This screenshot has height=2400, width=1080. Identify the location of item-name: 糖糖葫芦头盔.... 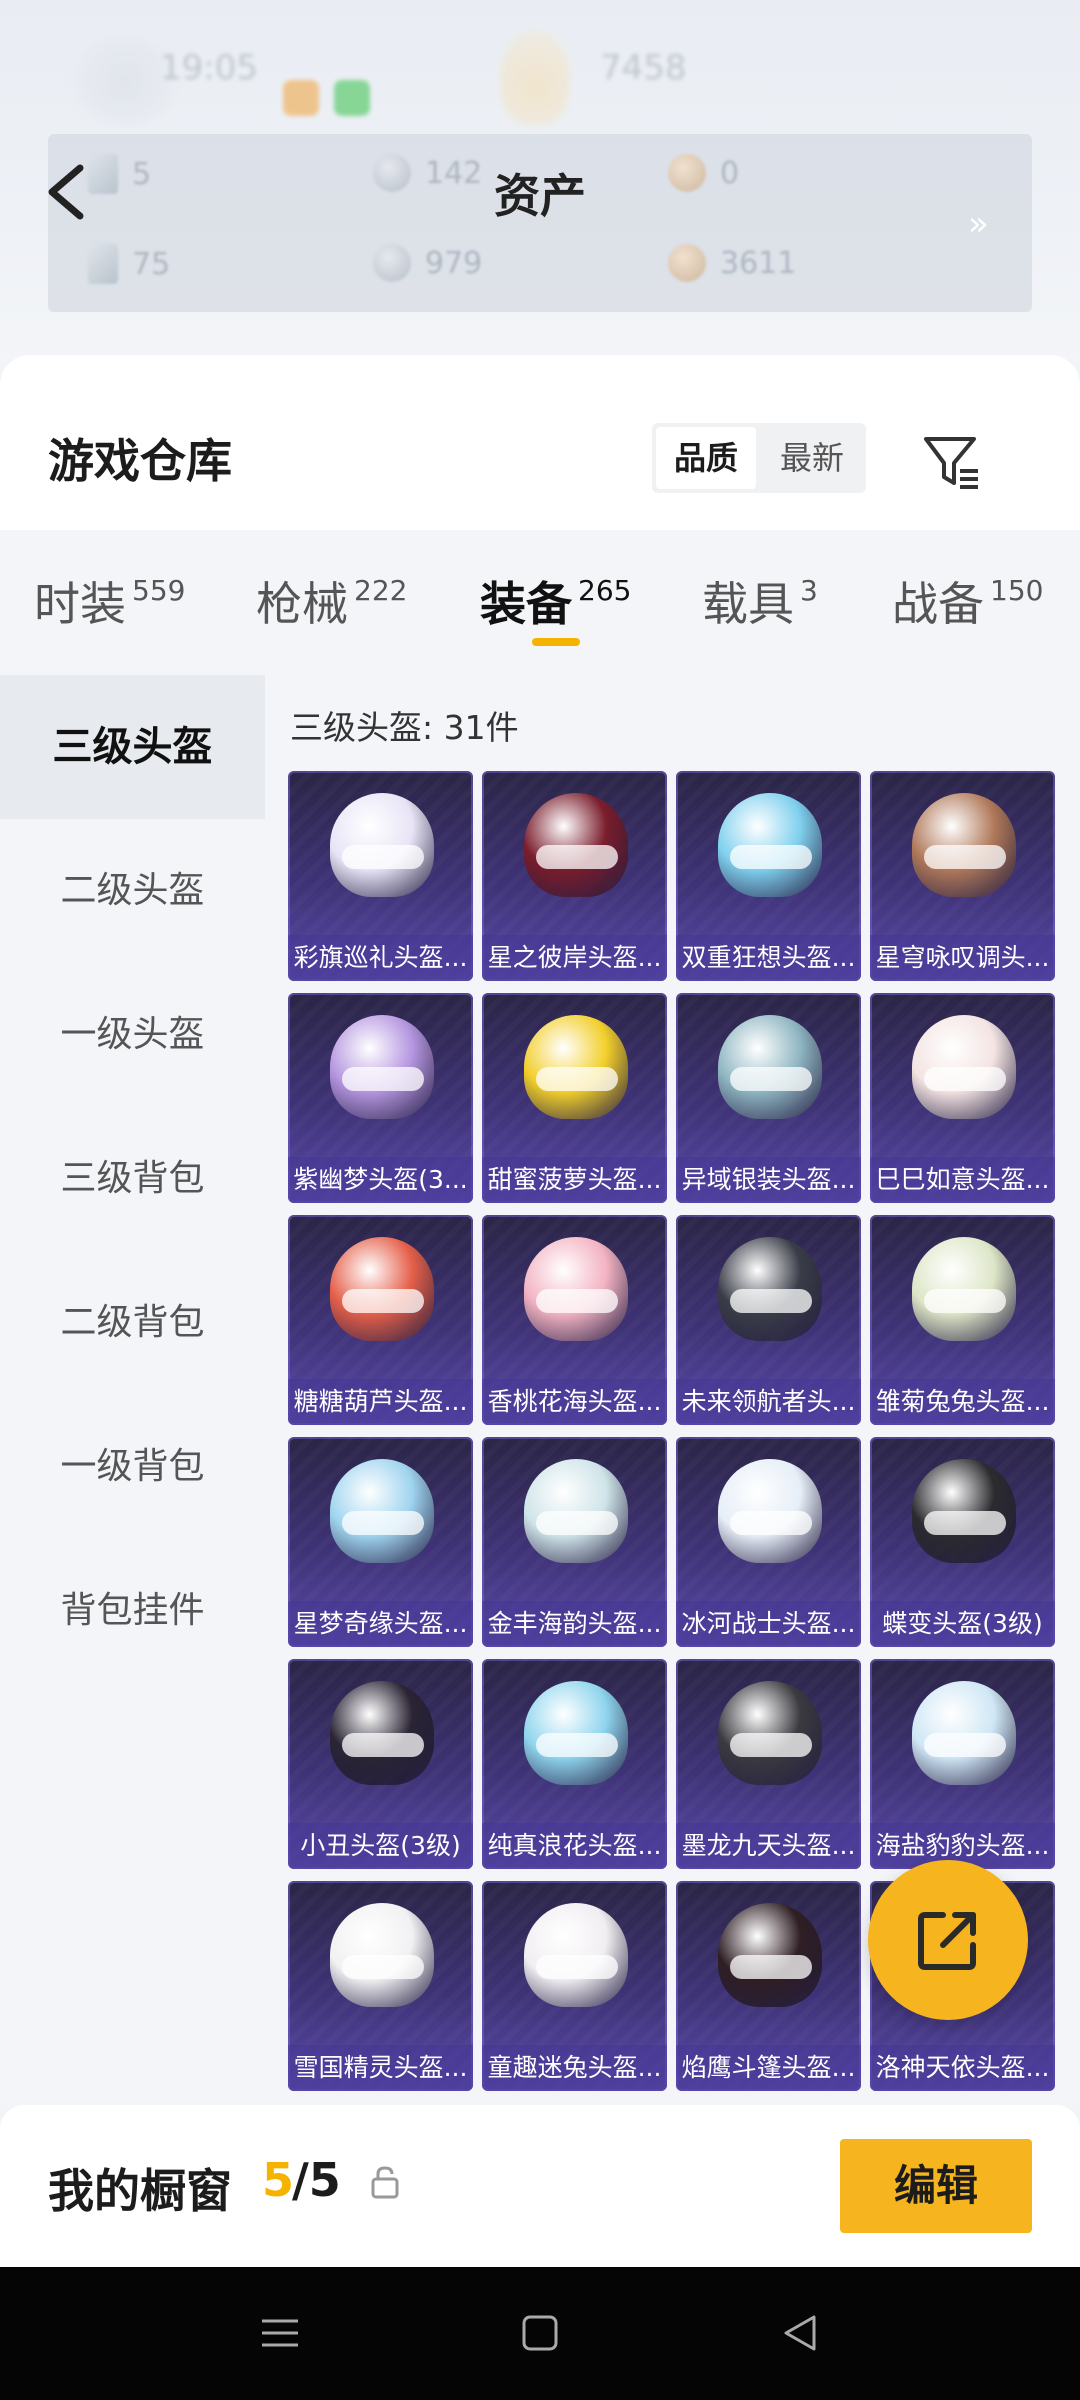
(380, 1402).